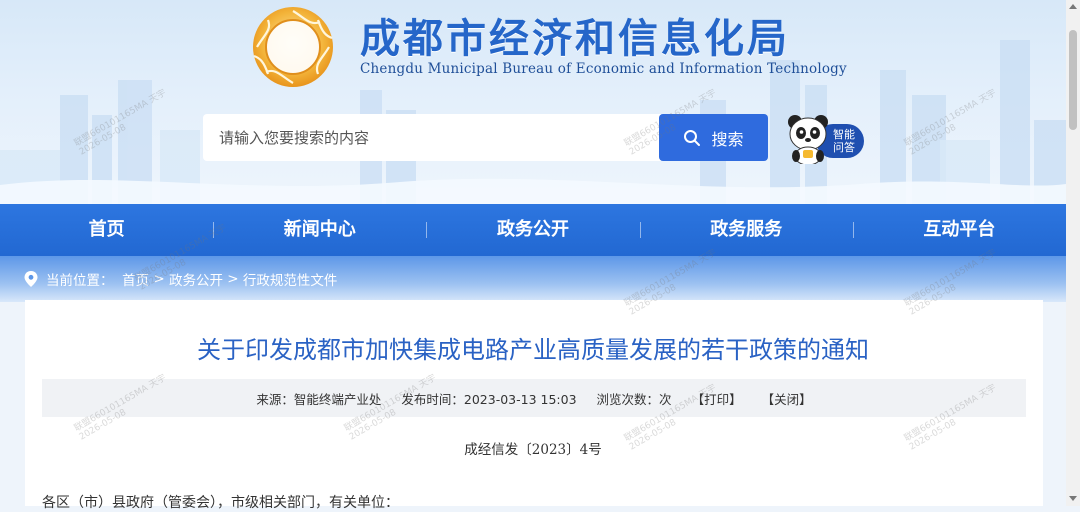 The height and width of the screenshot is (512, 1080). What do you see at coordinates (959, 230) in the screenshot?
I see `nav-item-interaction-platform: 互动平台` at bounding box center [959, 230].